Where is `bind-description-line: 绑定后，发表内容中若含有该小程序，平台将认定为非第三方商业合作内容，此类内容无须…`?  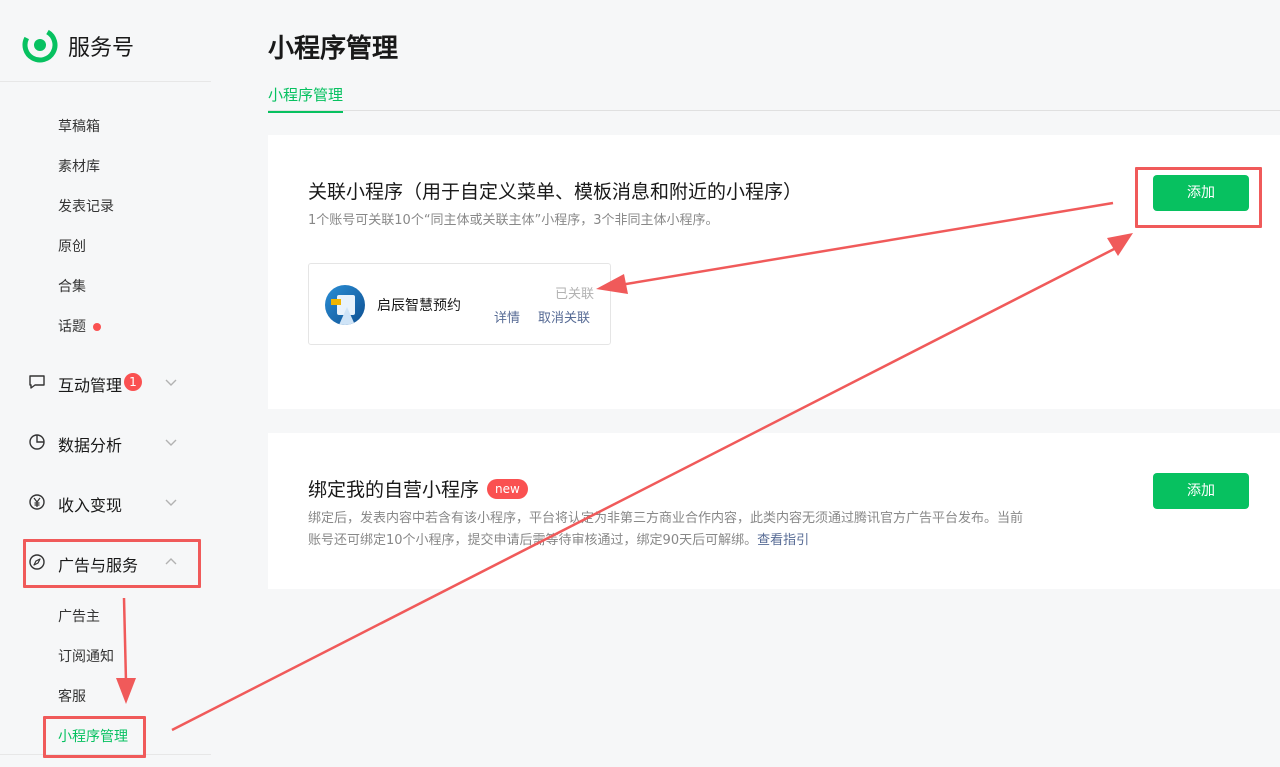
bind-description-line: 绑定后，发表内容中若含有该小程序，平台将认定为非第三方商业合作内容，此类内容无须… is located at coordinates (666, 518).